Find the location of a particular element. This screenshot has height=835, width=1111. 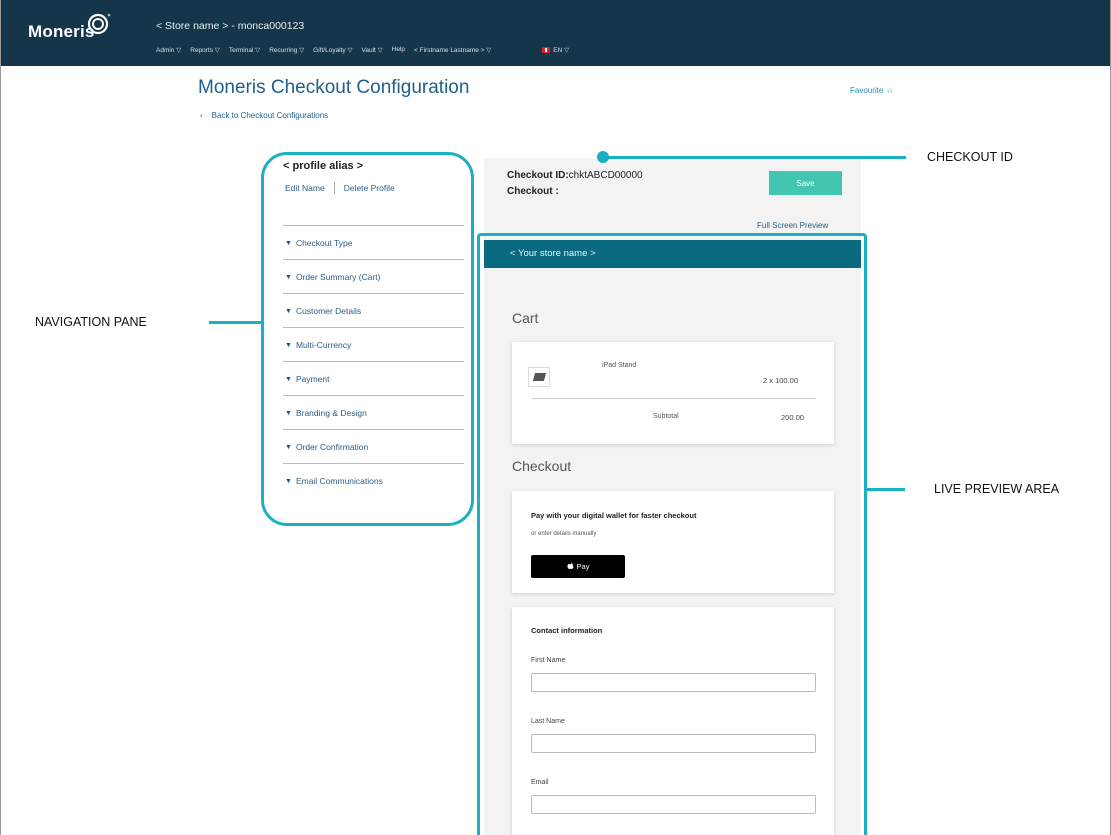

checkout-id-label: Checkout ID: is located at coordinates (538, 175).